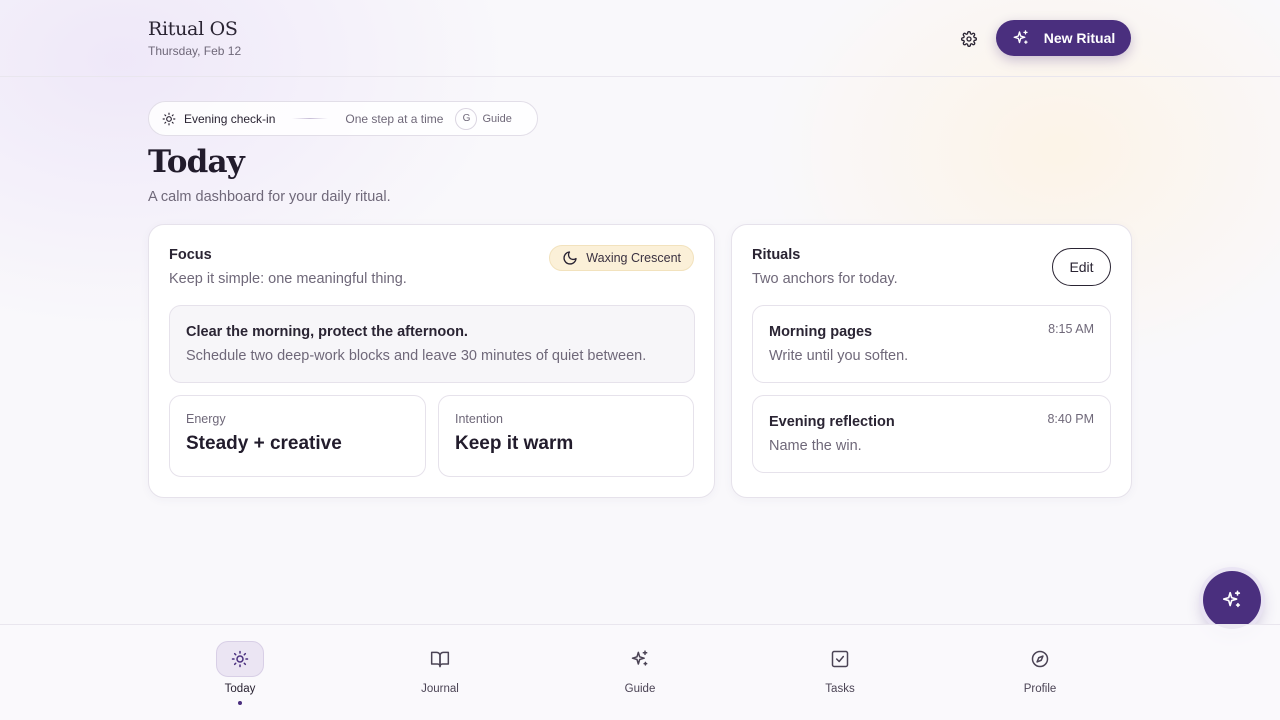  Describe the element at coordinates (190, 255) in the screenshot. I see `focus-title: Focus` at that location.